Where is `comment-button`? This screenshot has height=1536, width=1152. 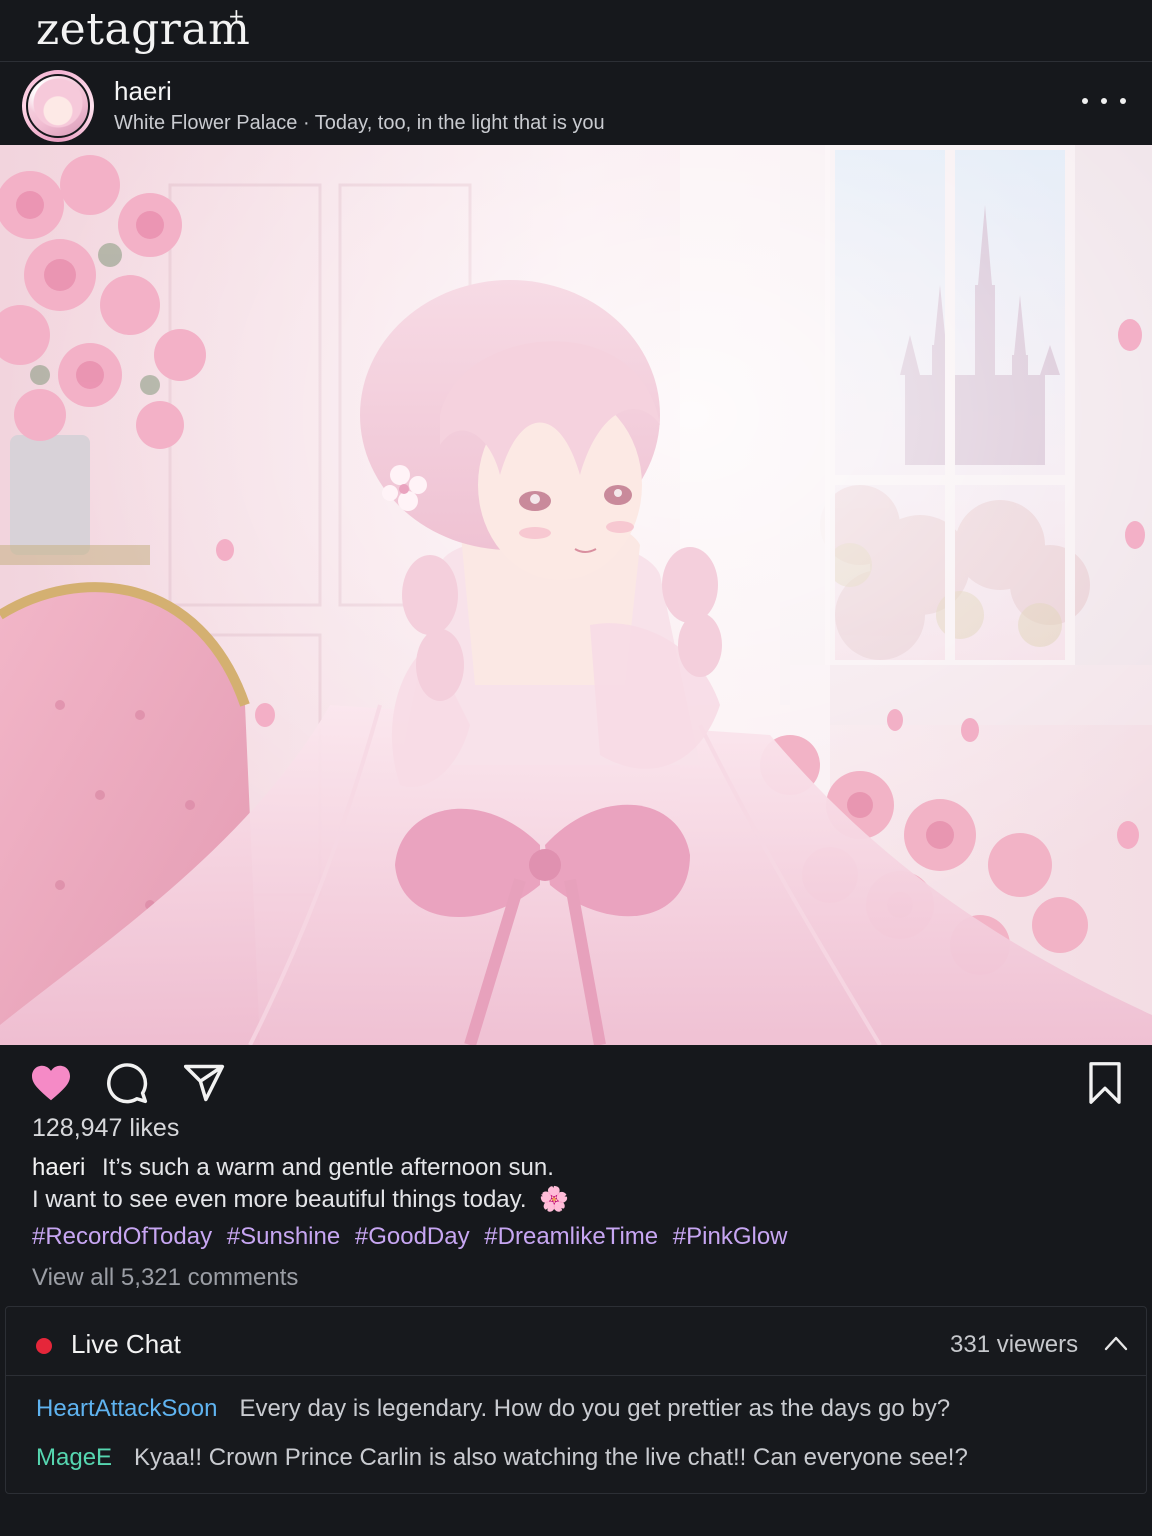
comment-button is located at coordinates (127, 1083).